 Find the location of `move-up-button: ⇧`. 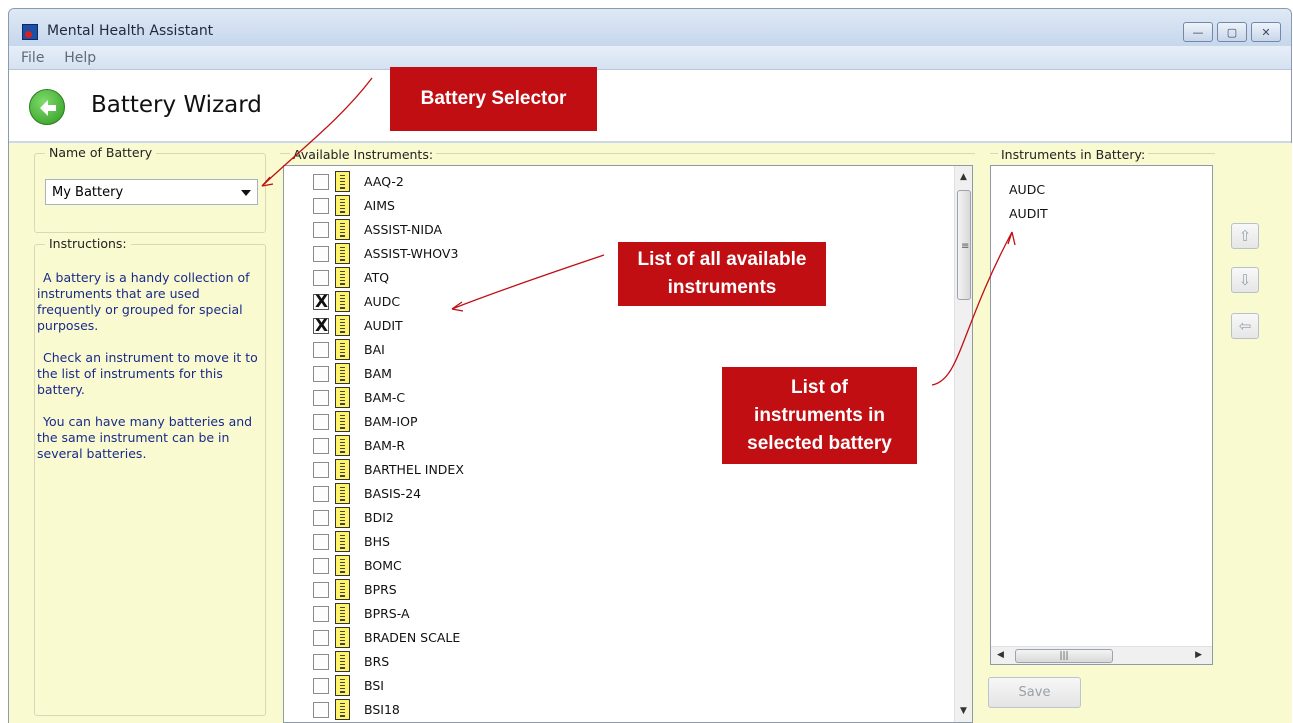

move-up-button: ⇧ is located at coordinates (1245, 236).